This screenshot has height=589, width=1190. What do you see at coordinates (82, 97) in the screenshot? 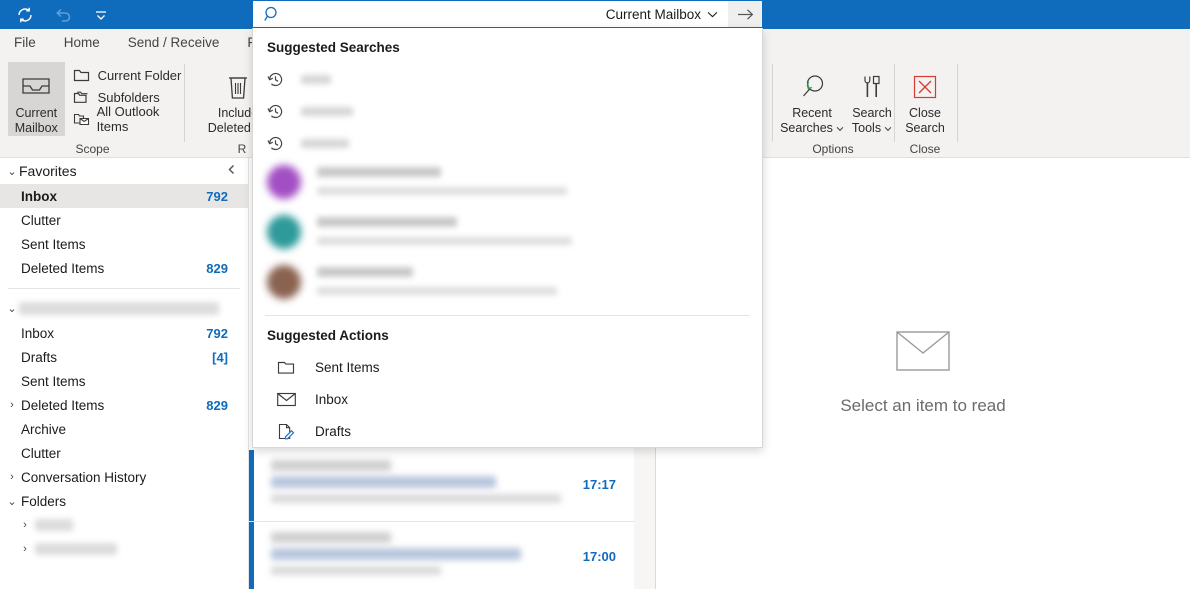
I see `subfolders-icon` at bounding box center [82, 97].